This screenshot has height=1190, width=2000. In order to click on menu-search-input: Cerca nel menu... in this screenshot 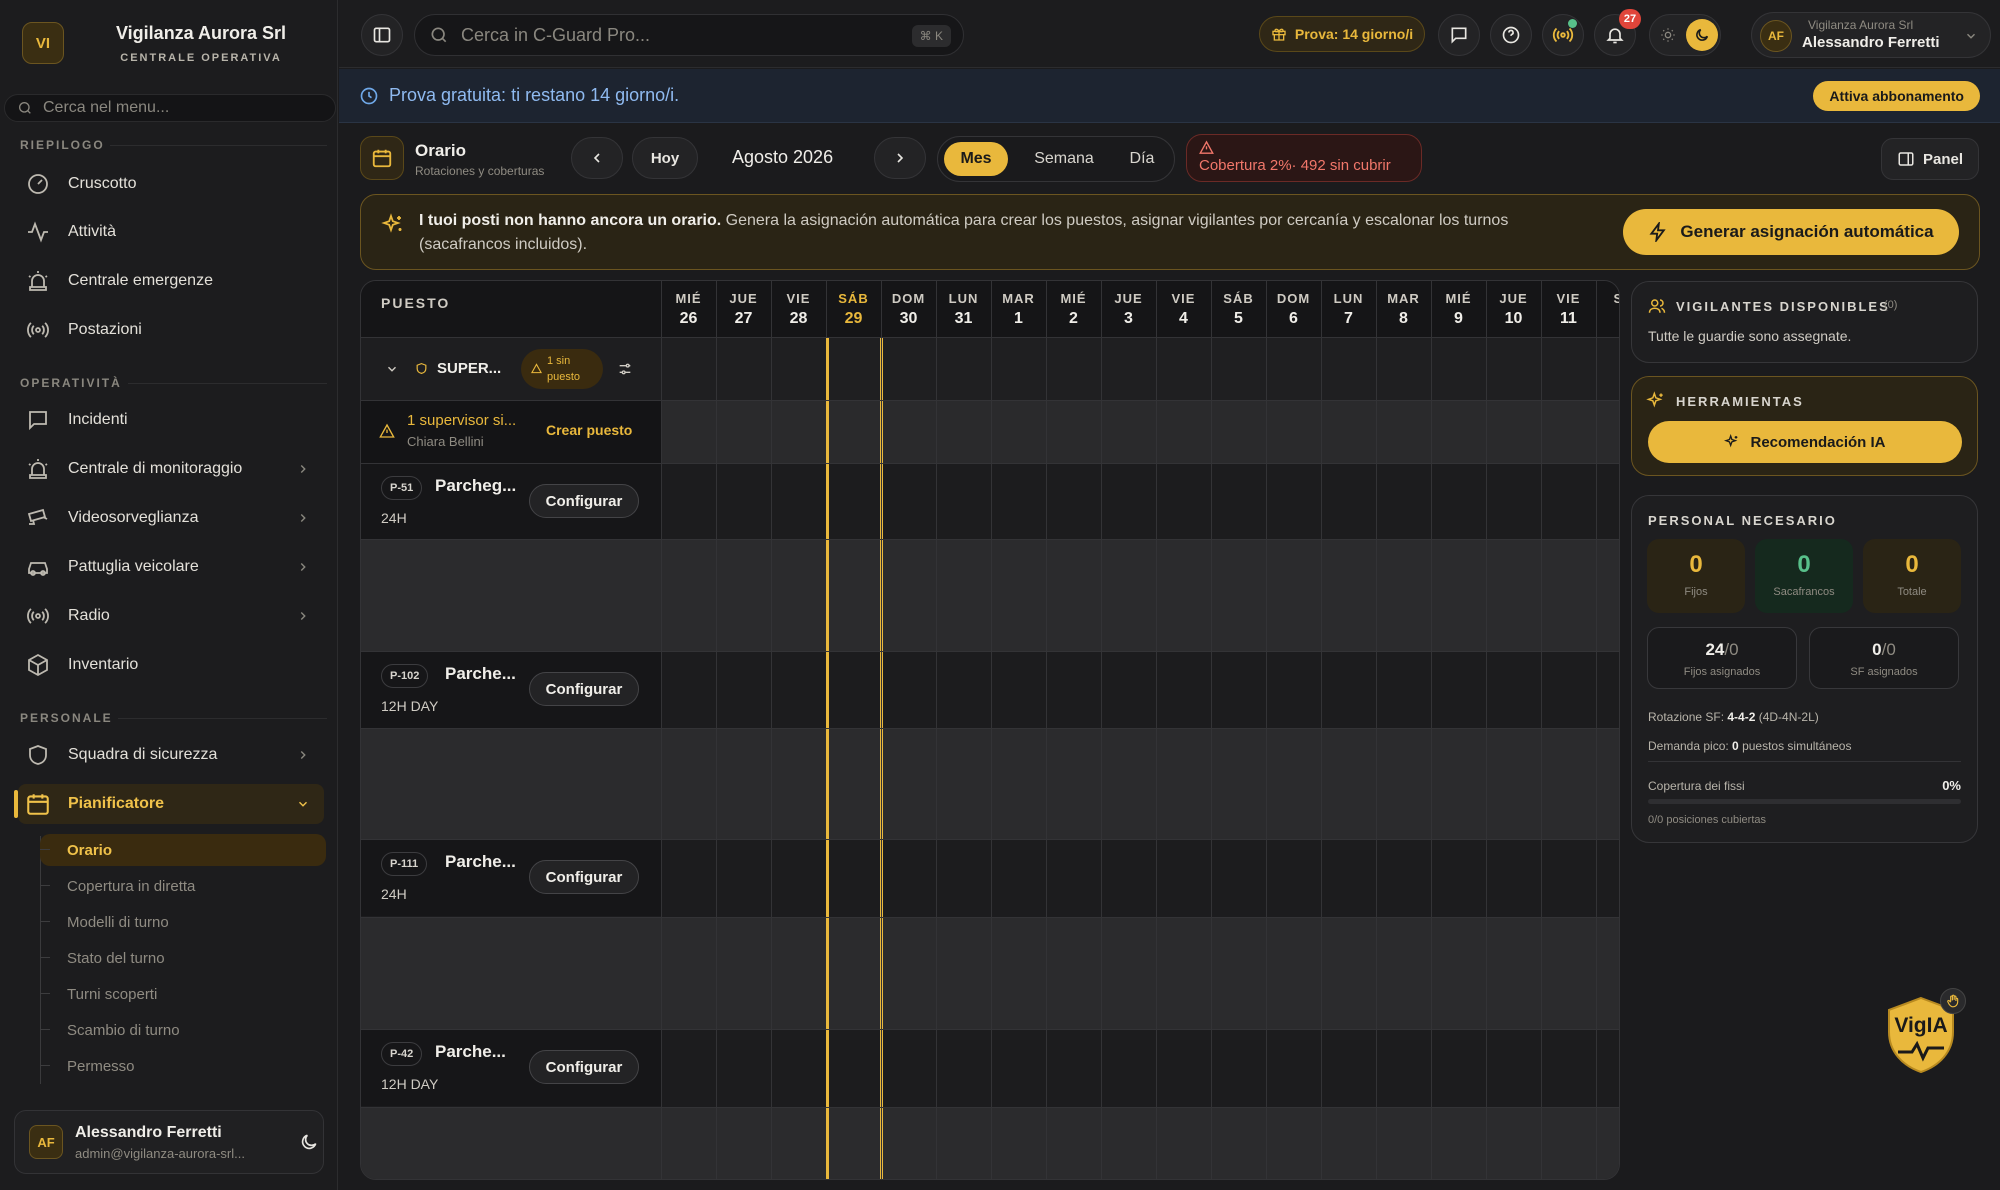, I will do `click(170, 108)`.